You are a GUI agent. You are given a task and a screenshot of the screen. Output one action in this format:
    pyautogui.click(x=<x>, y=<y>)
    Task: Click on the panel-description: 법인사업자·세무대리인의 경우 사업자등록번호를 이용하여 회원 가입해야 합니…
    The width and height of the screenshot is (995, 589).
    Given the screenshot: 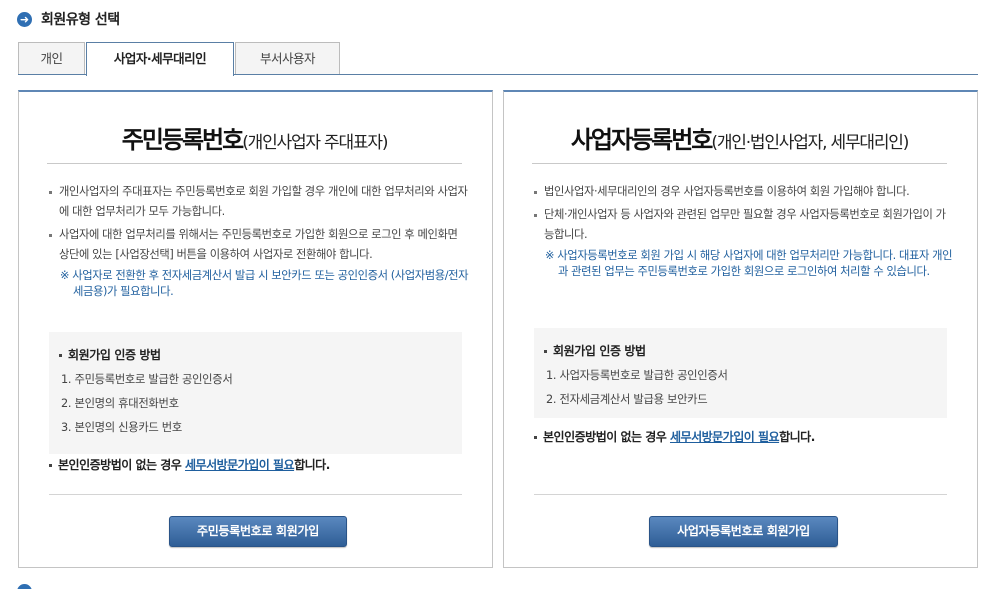 What is the action you would take?
    pyautogui.click(x=744, y=231)
    